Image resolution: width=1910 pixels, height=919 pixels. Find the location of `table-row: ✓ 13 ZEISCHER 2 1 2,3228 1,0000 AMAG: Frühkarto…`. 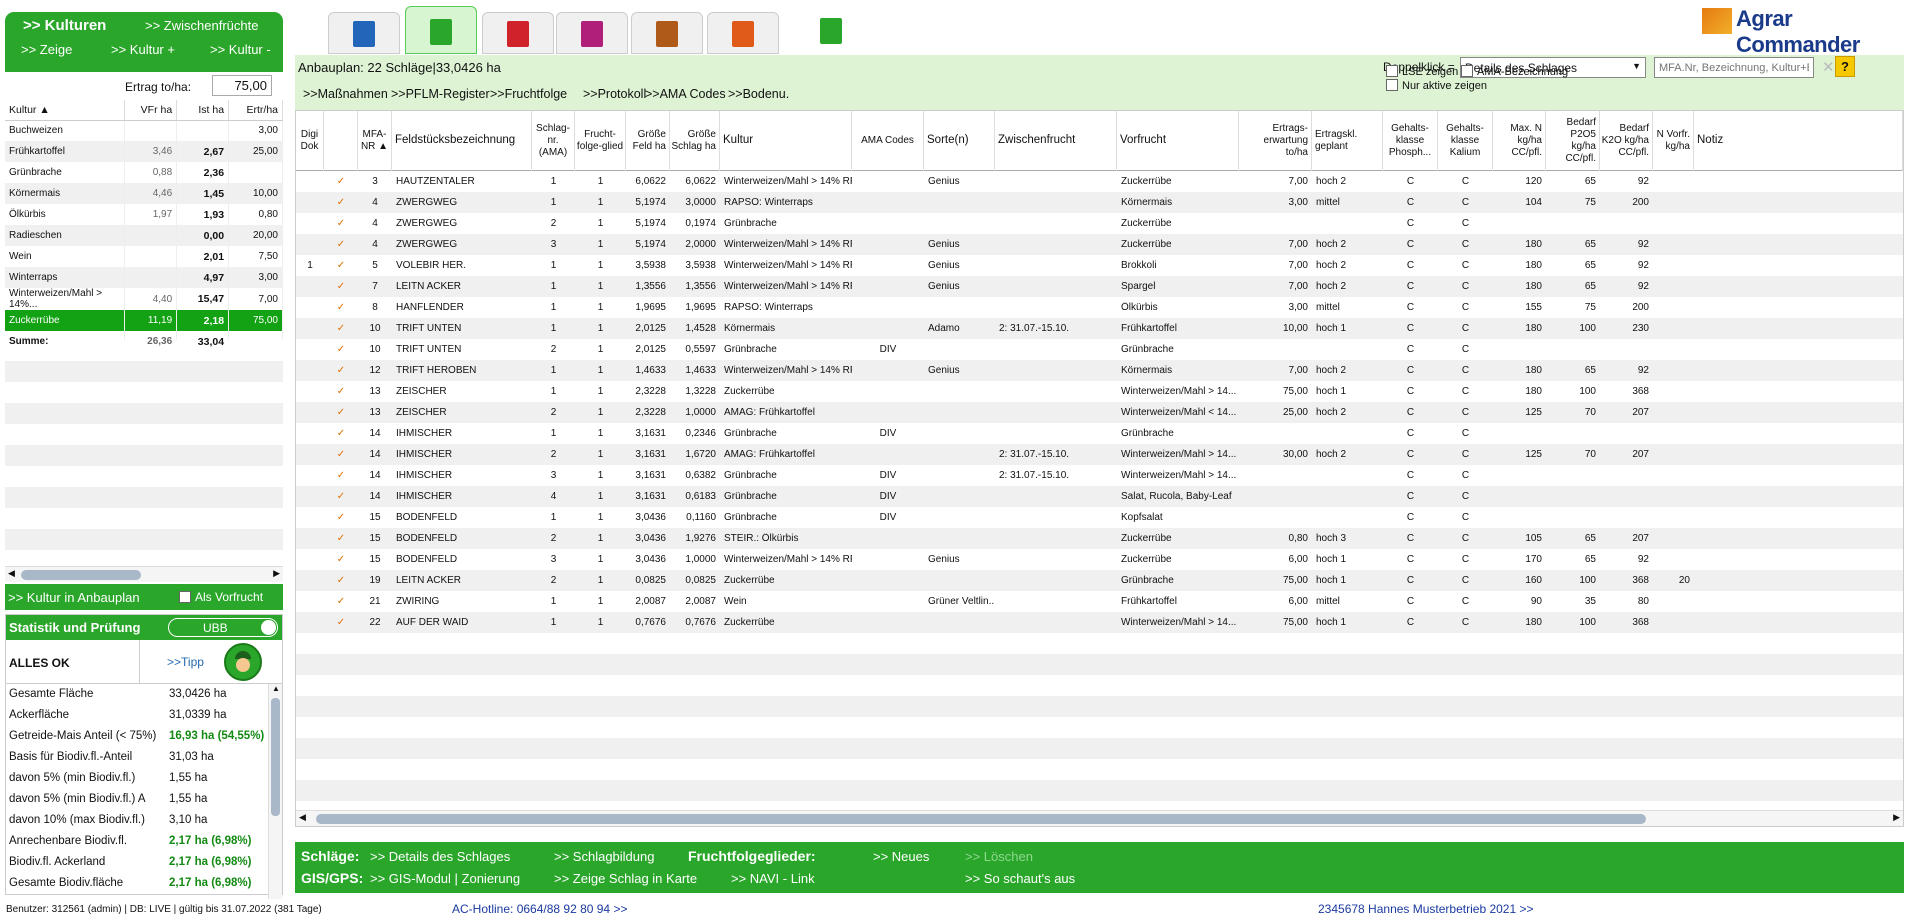

table-row: ✓ 13 ZEISCHER 2 1 2,3228 1,0000 AMAG: Frühkarto… is located at coordinates (1099, 412).